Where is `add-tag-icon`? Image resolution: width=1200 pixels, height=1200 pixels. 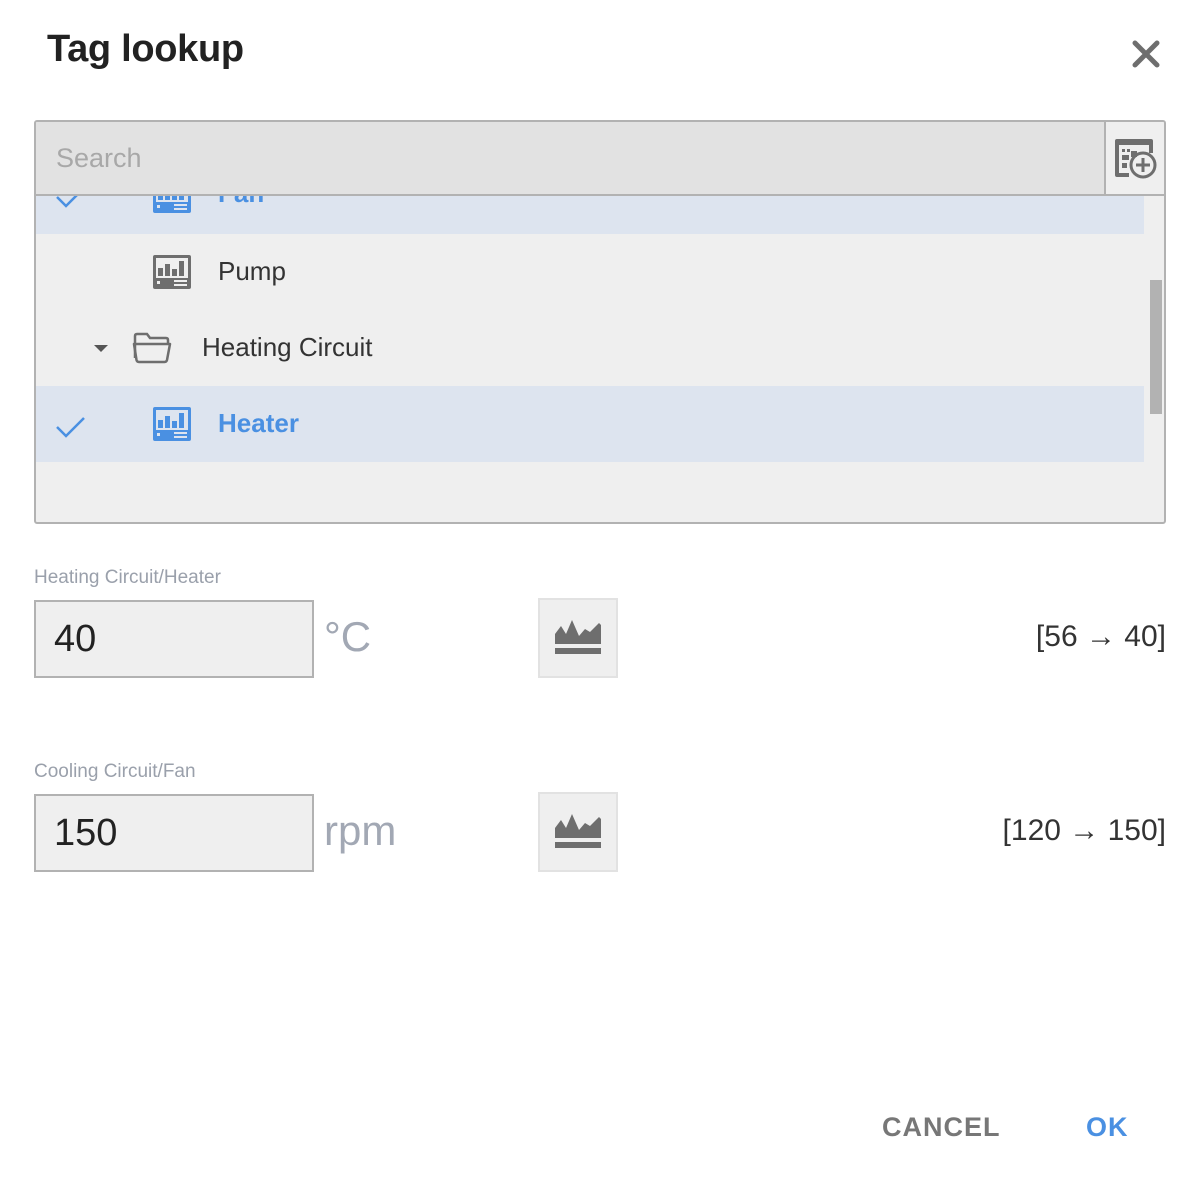 add-tag-icon is located at coordinates (1136, 159).